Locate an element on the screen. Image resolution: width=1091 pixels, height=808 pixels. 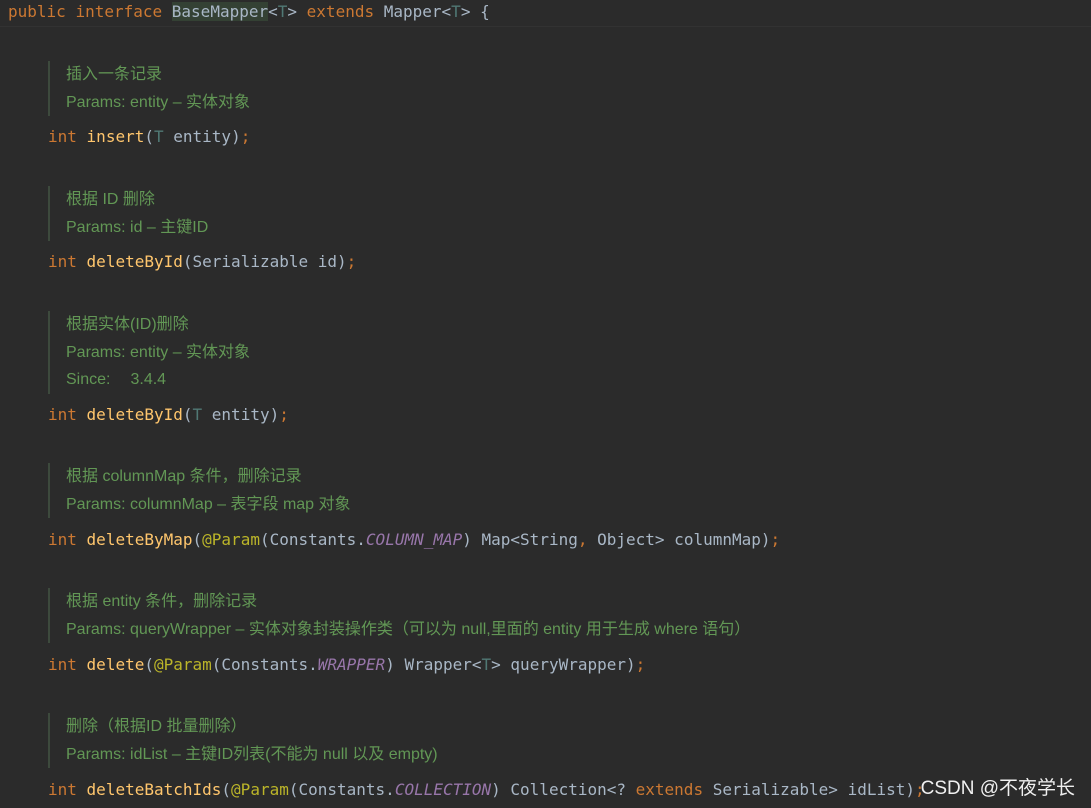
doc-summary: 根据 ID 删除 is located at coordinates (110, 199).